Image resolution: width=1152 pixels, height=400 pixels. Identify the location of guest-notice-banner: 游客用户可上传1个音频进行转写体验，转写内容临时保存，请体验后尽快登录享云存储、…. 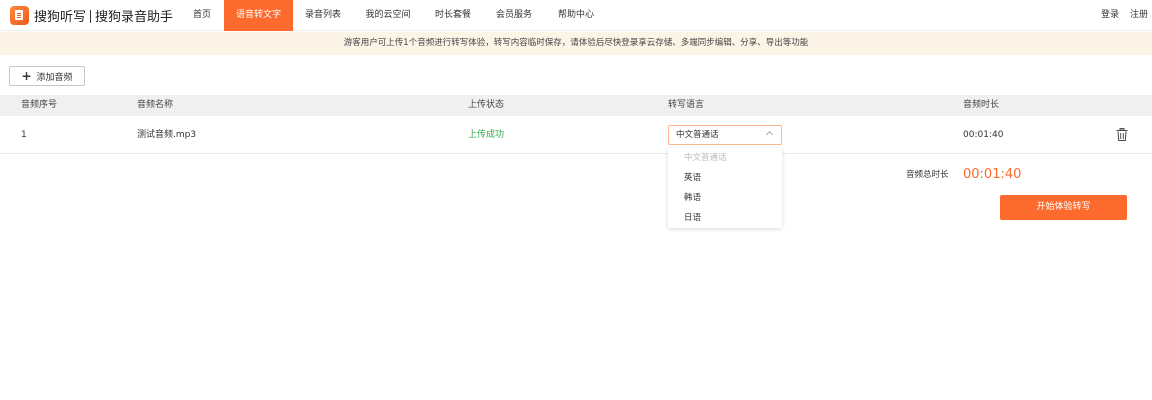
(576, 43).